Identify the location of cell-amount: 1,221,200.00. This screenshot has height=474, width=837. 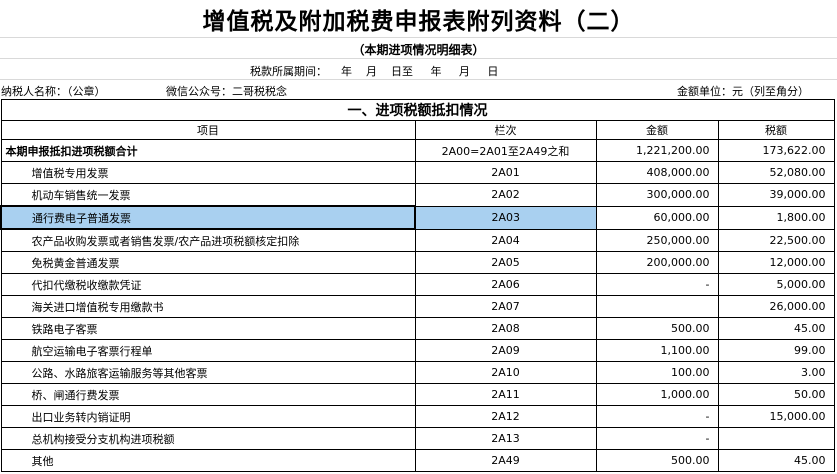
(657, 150).